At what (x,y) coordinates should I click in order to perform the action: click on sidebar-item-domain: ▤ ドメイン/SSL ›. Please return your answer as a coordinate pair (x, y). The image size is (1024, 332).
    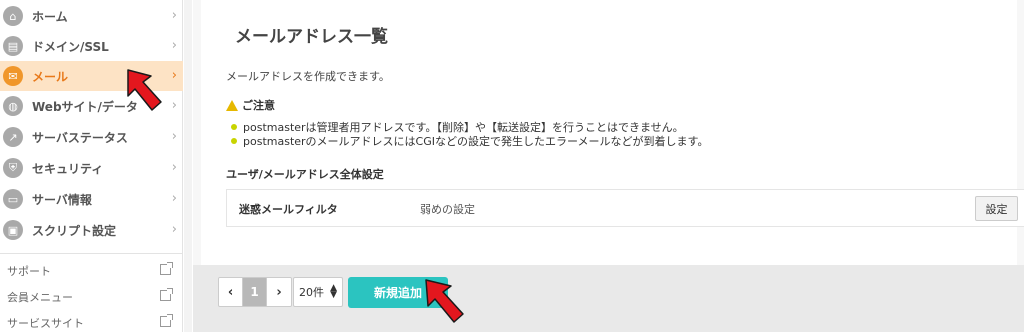
    Looking at the image, I should click on (91, 46).